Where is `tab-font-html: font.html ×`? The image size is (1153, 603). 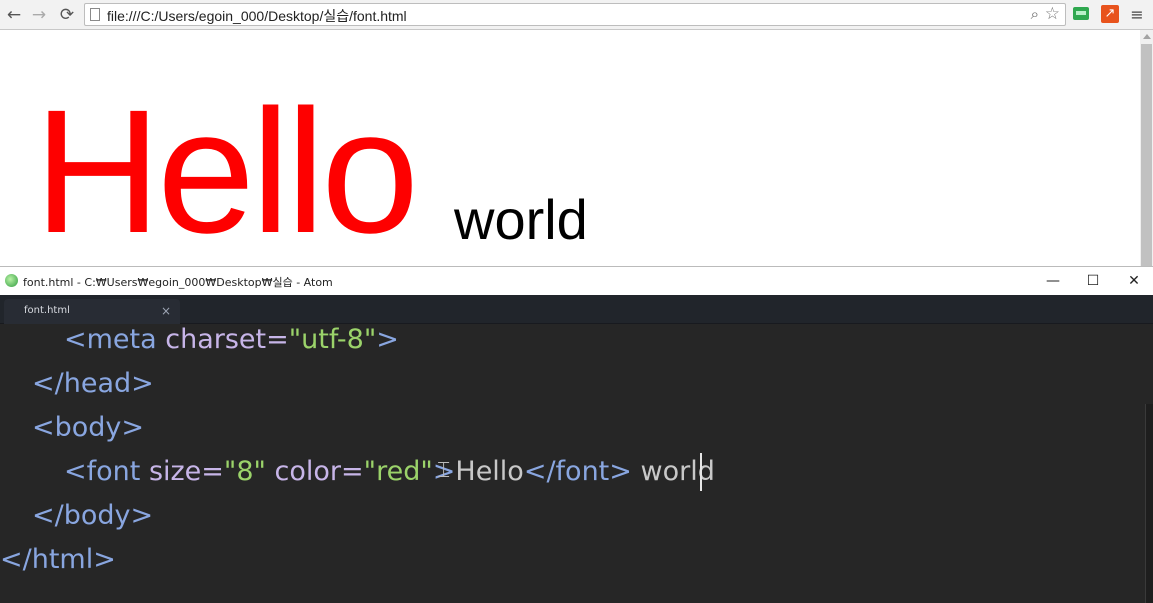
tab-font-html: font.html × is located at coordinates (92, 311).